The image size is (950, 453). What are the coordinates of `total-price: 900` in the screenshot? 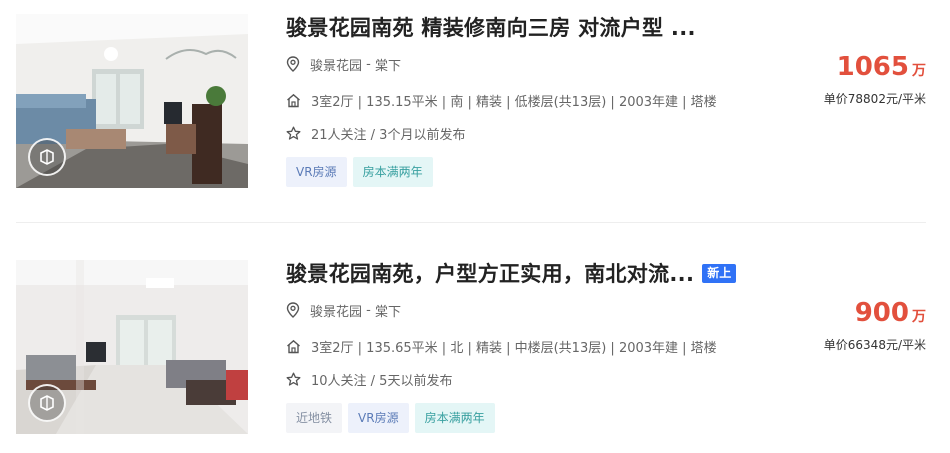 It's located at (881, 313).